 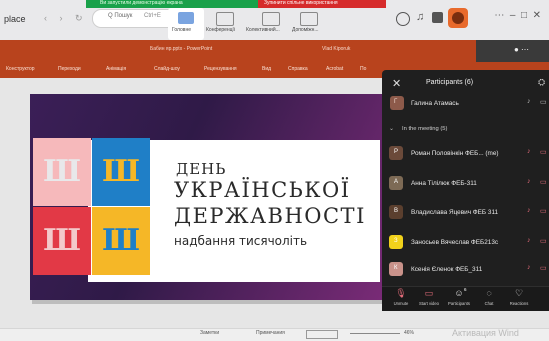 What do you see at coordinates (152, 16) in the screenshot?
I see `search-shortcut-hint: Ctrl+E` at bounding box center [152, 16].